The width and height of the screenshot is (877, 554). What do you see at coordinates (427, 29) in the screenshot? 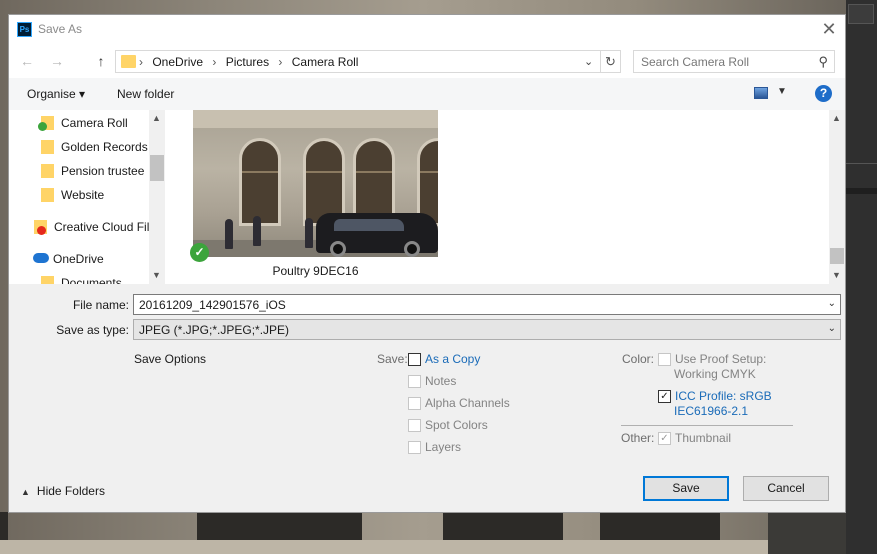
I see `title-bar: Ps Save As ✕` at bounding box center [427, 29].